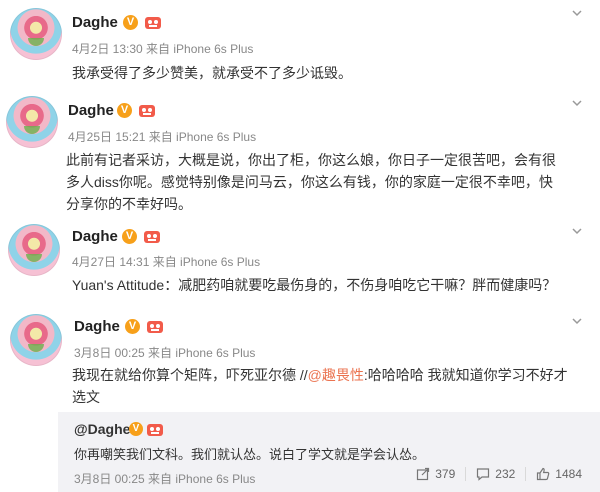 The height and width of the screenshot is (492, 600). Describe the element at coordinates (568, 474) in the screenshot. I see `like-count: 1484` at that location.